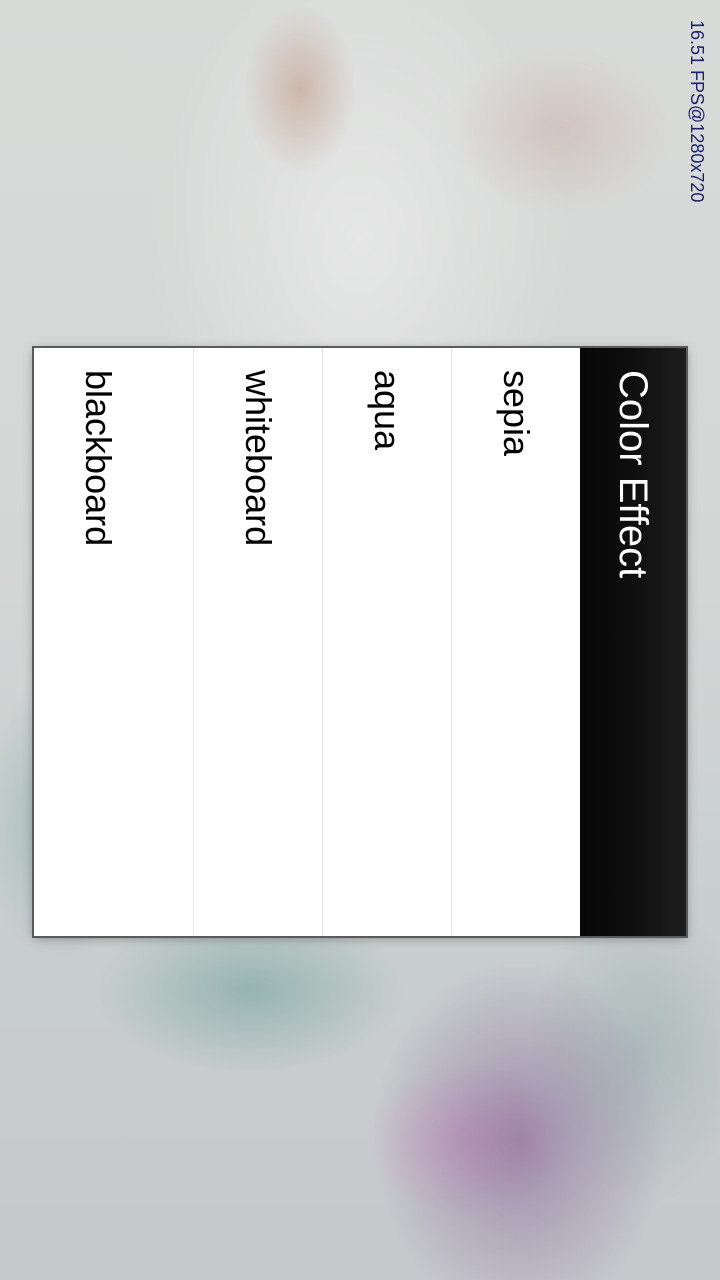  What do you see at coordinates (113, 642) in the screenshot?
I see `option-blackboard: blackboard` at bounding box center [113, 642].